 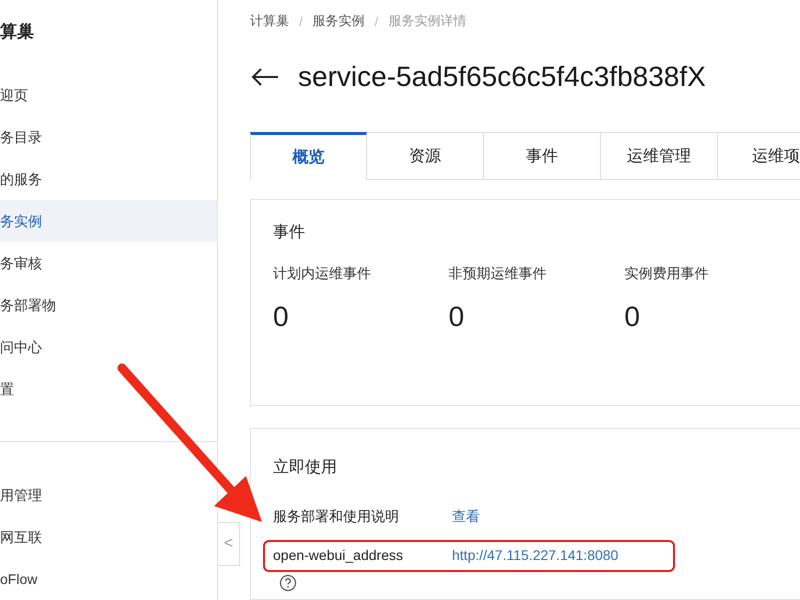 I want to click on stat-label: 非预期运维事件, so click(x=498, y=274).